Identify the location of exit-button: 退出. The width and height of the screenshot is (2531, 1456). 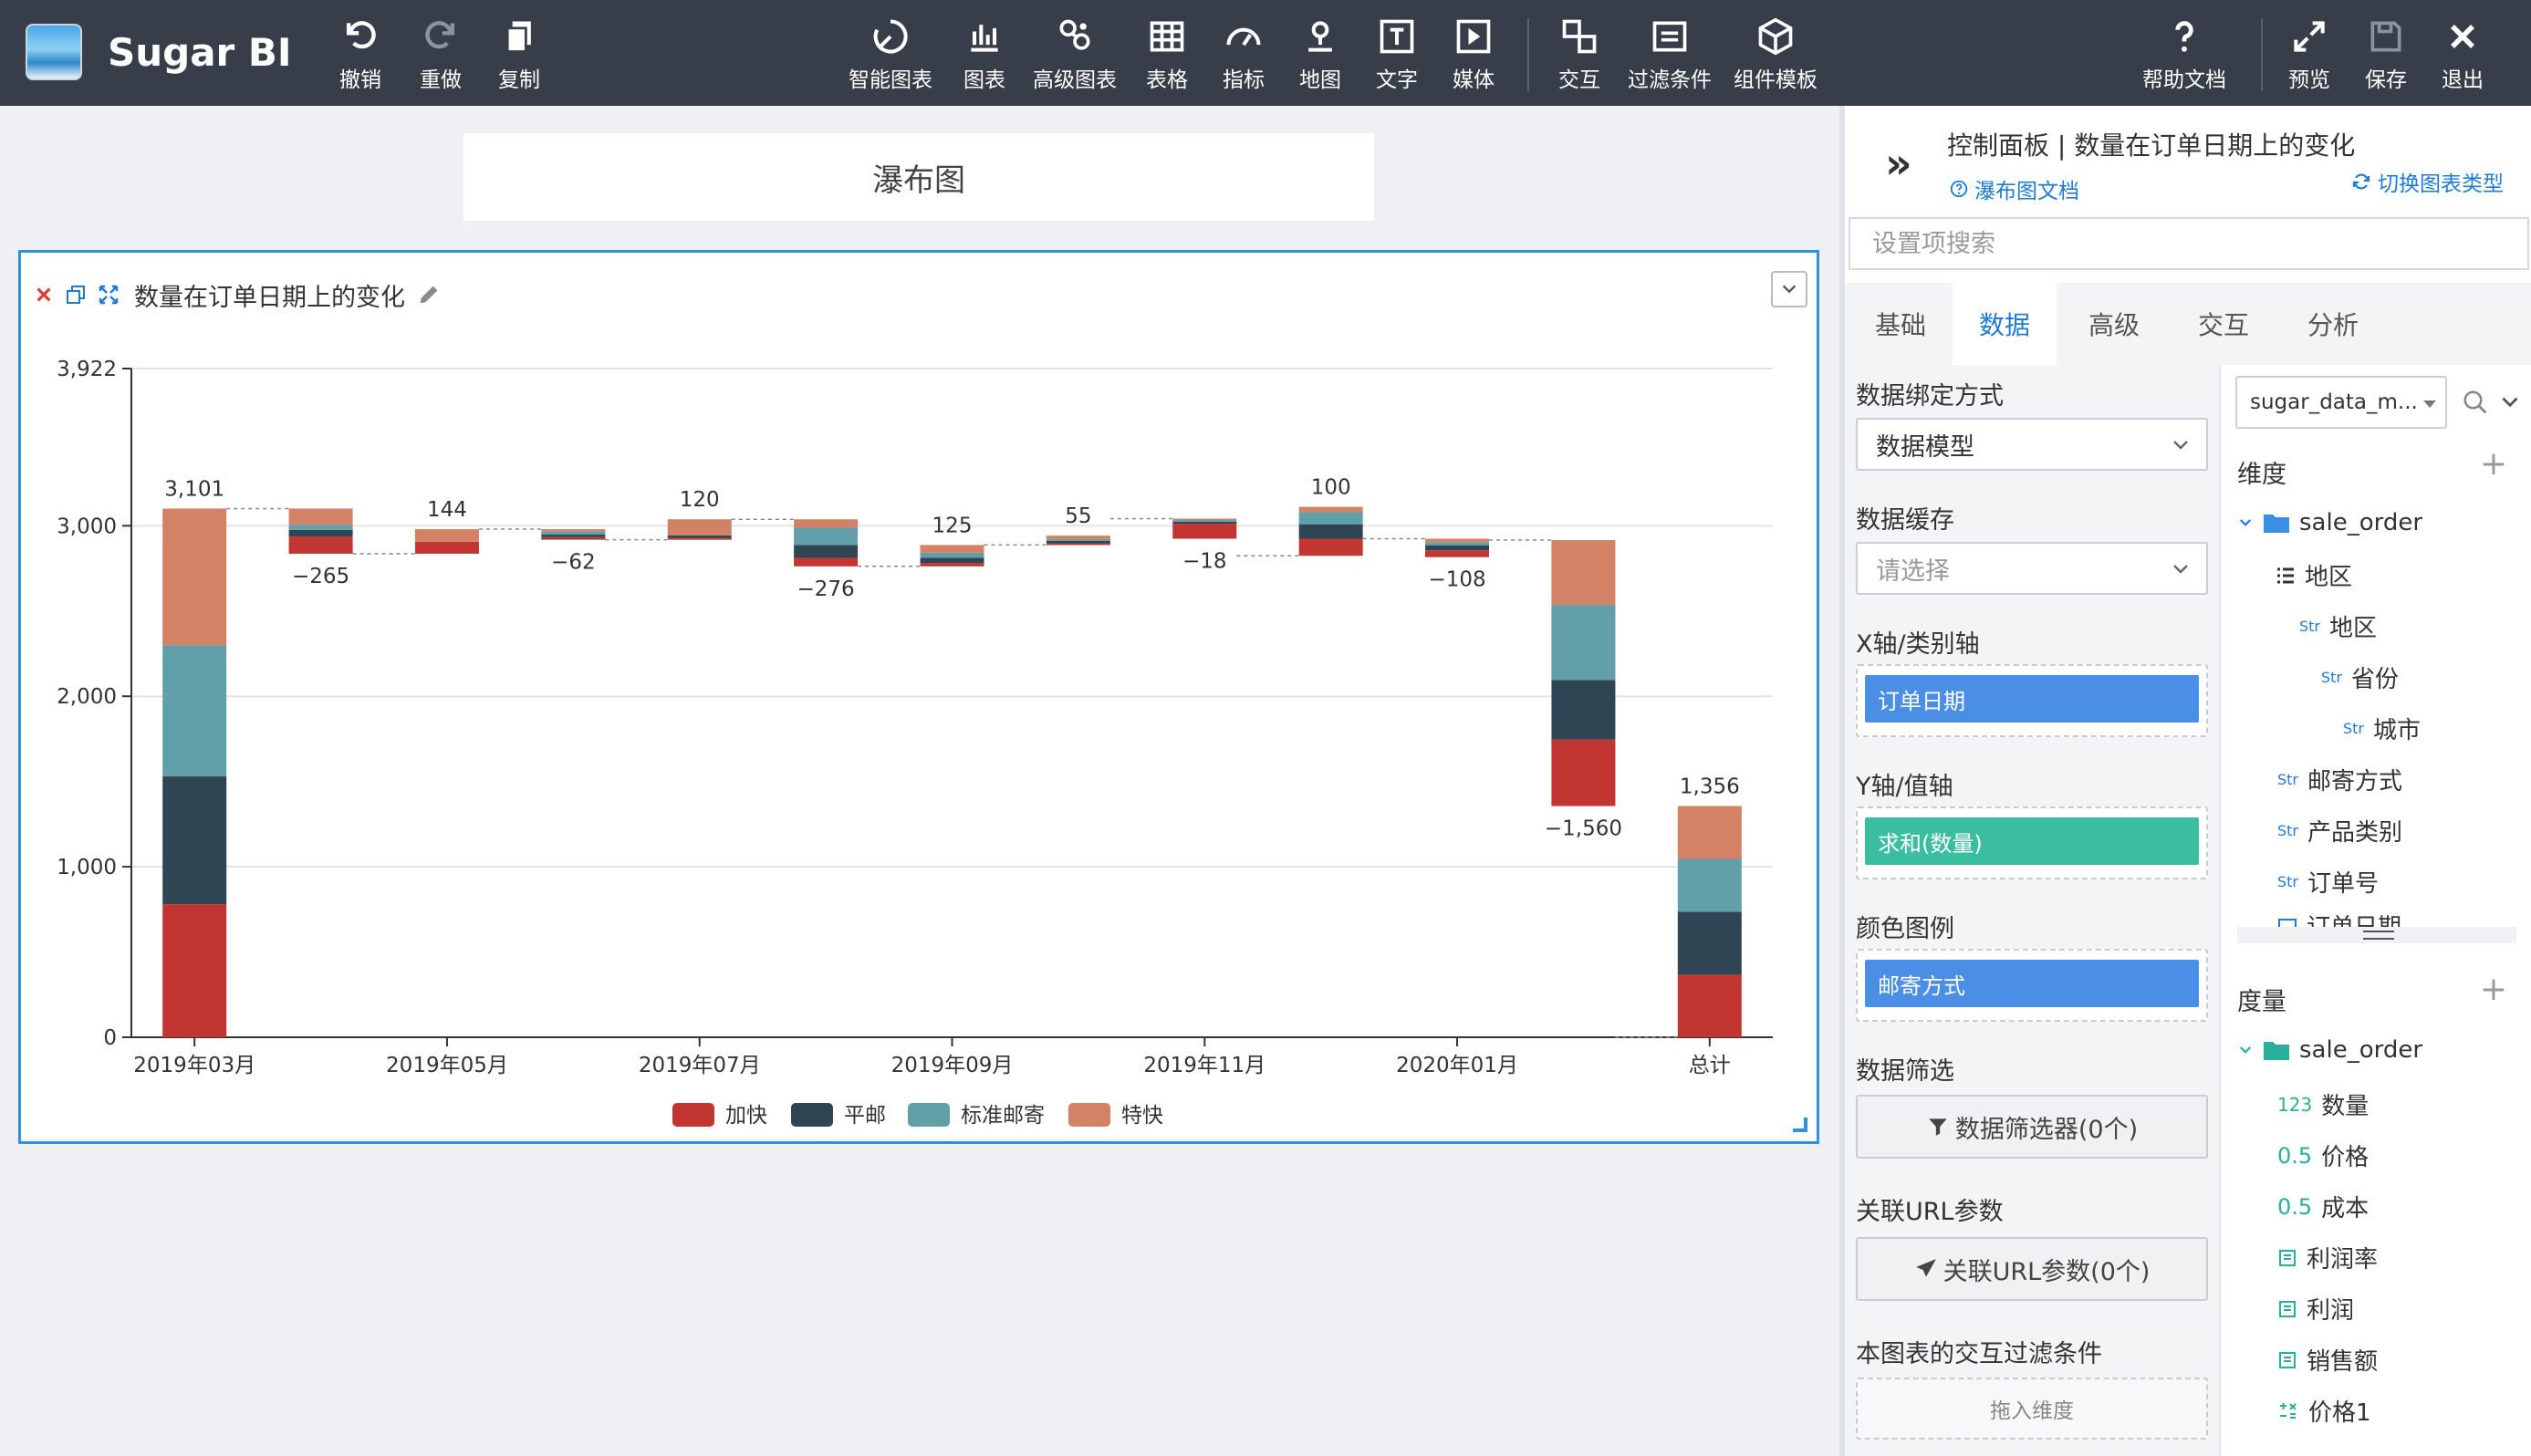
(2463, 55).